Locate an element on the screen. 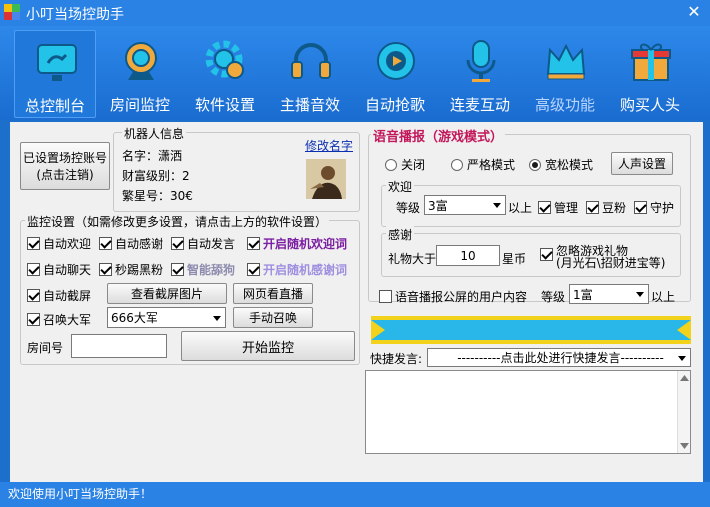 This screenshot has width=710, height=507. tool-label: 高级功能 is located at coordinates (564, 105).